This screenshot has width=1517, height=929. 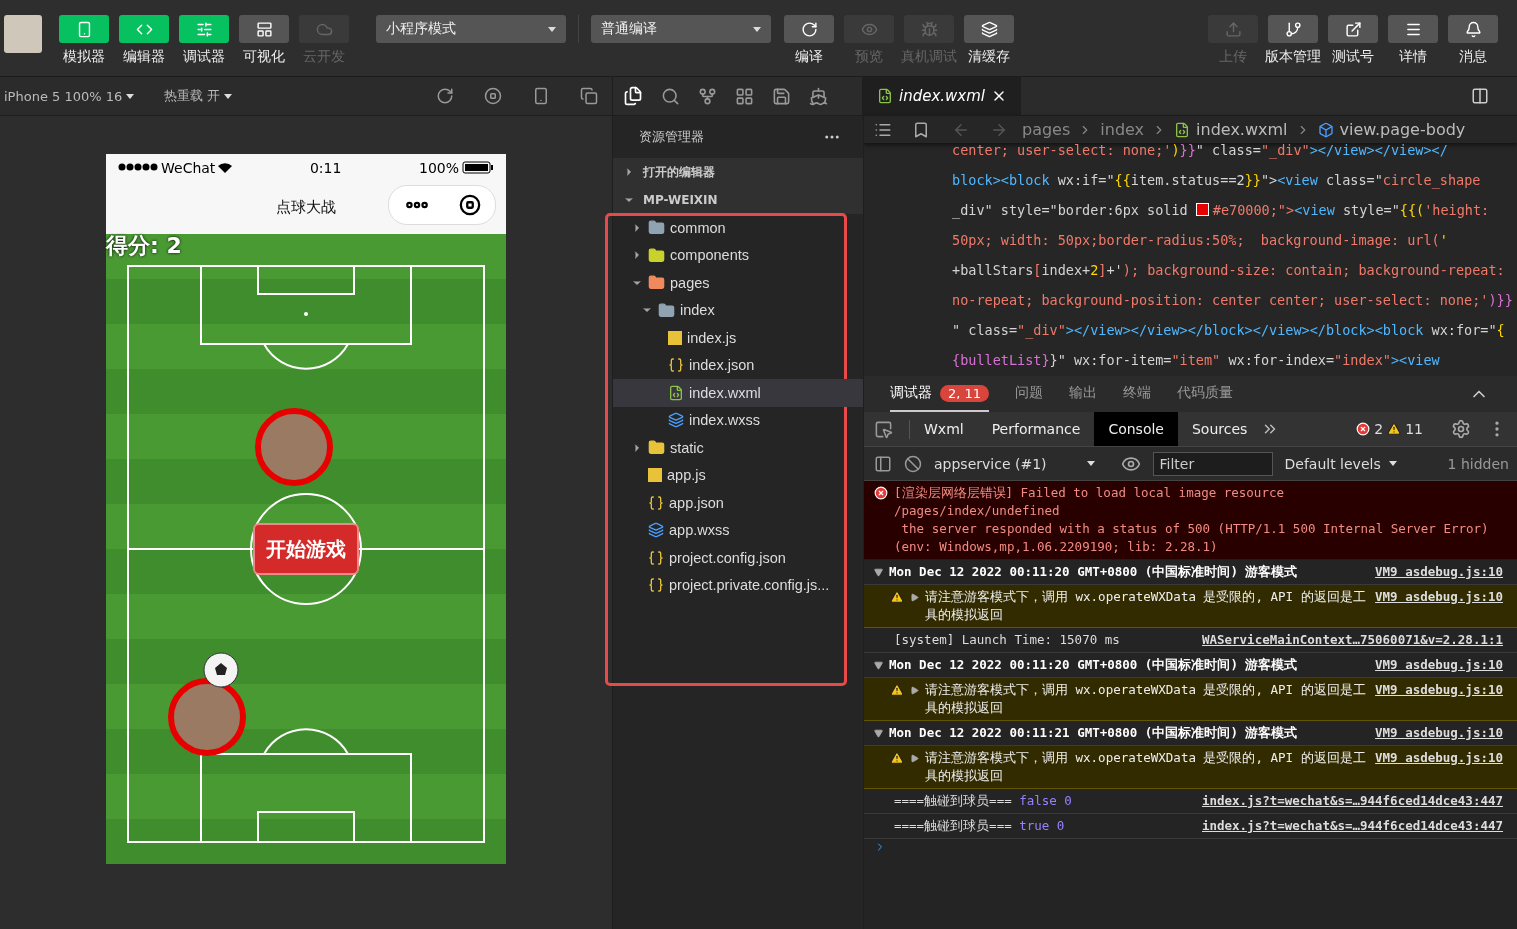 I want to click on tree-item: app.js, so click(x=738, y=475).